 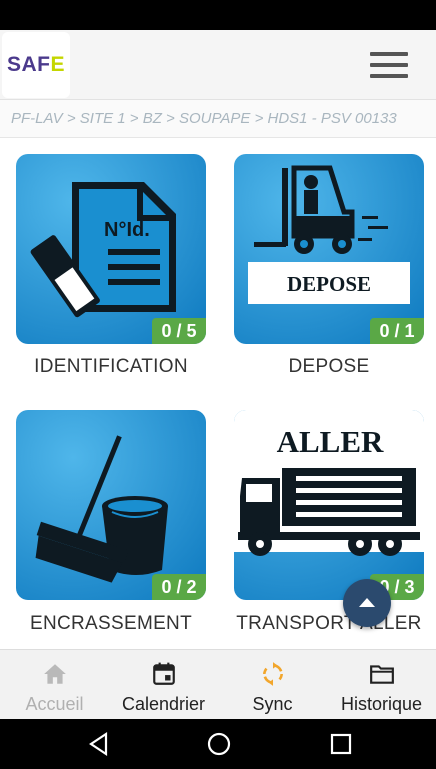 I want to click on tile-transport-aller: ALLER 0 / 3, so click(x=329, y=505).